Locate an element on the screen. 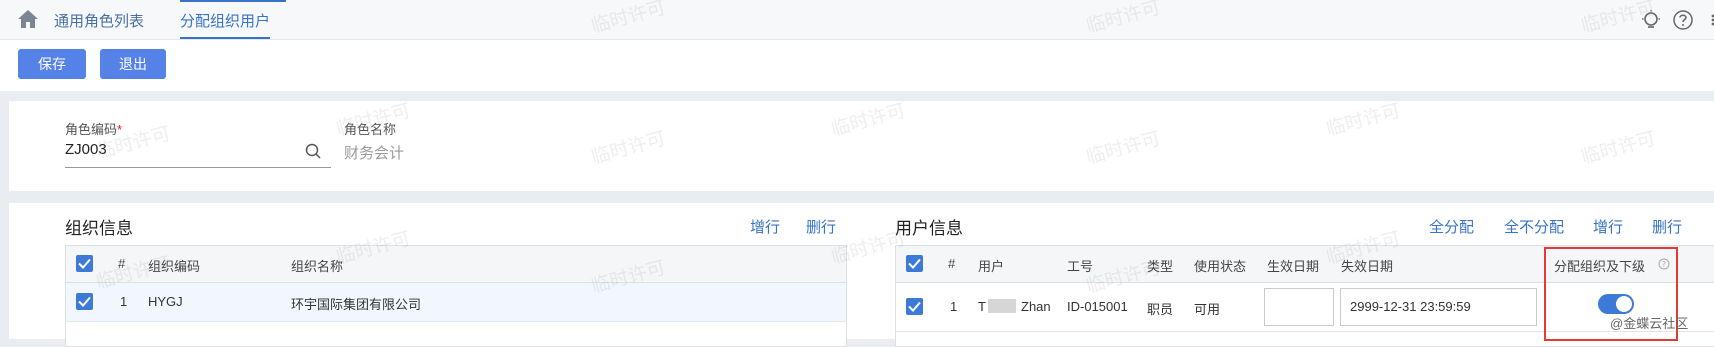  org-row-code: HYGJ is located at coordinates (165, 301).